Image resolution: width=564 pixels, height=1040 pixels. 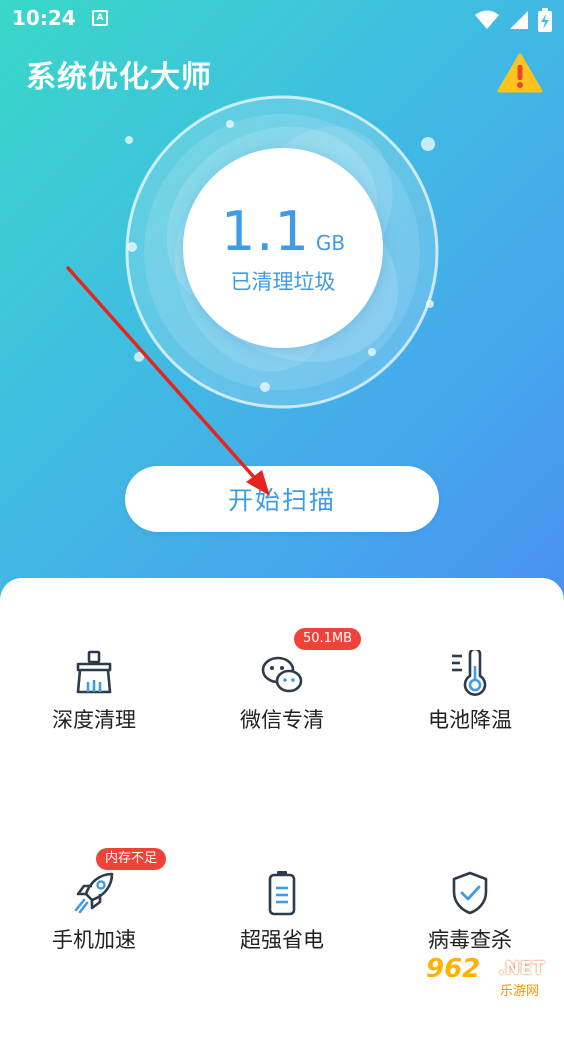 I want to click on tool-power-saving: 超强省电, so click(x=282, y=955).